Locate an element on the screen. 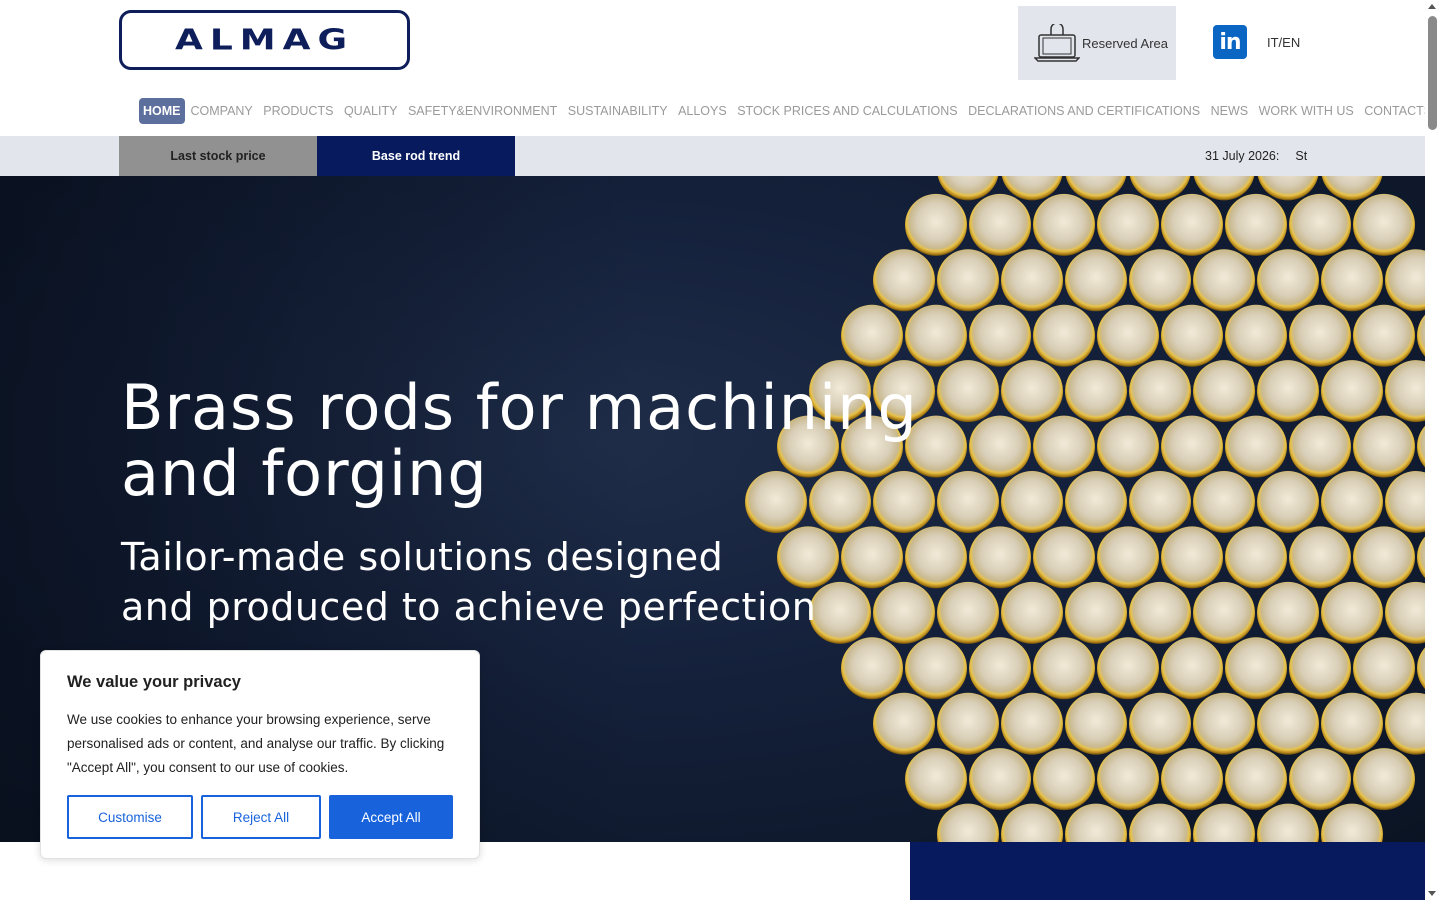 The height and width of the screenshot is (900, 1440). scroll-down-arrow-icon is located at coordinates (1432, 893).